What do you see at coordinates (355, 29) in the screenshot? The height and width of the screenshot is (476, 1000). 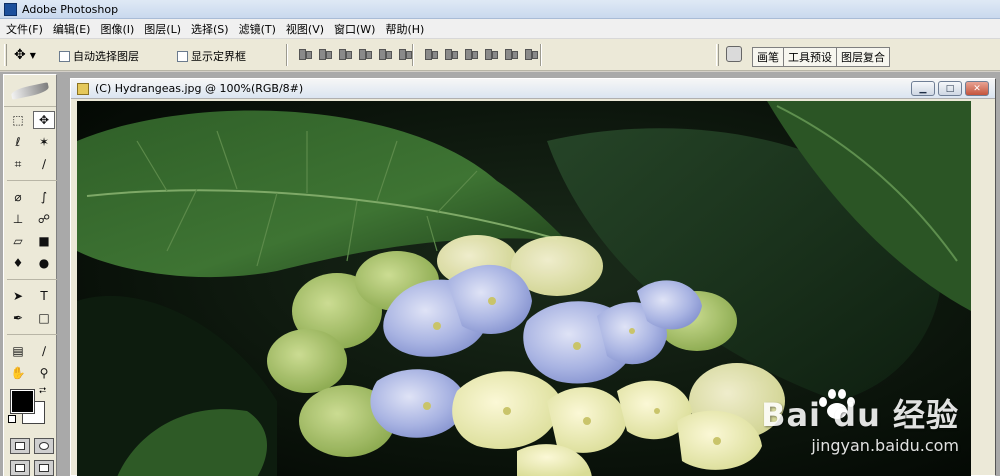 I see `menu-window: 窗口(W)` at bounding box center [355, 29].